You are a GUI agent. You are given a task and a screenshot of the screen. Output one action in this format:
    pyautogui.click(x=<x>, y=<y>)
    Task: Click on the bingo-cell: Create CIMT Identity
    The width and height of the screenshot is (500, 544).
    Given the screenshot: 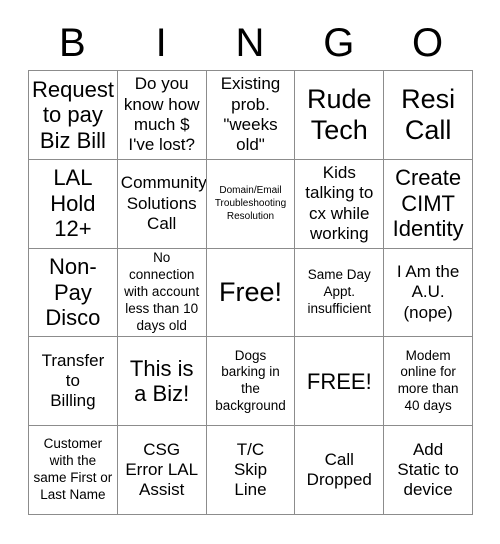 What is the action you would take?
    pyautogui.click(x=428, y=204)
    